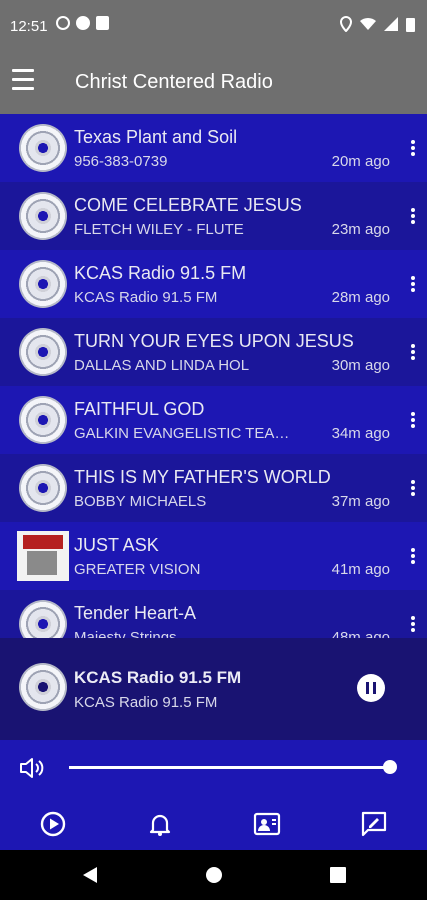 The width and height of the screenshot is (427, 900). What do you see at coordinates (125, 633) in the screenshot?
I see `history-item-subtitle: Majesty Strings` at bounding box center [125, 633].